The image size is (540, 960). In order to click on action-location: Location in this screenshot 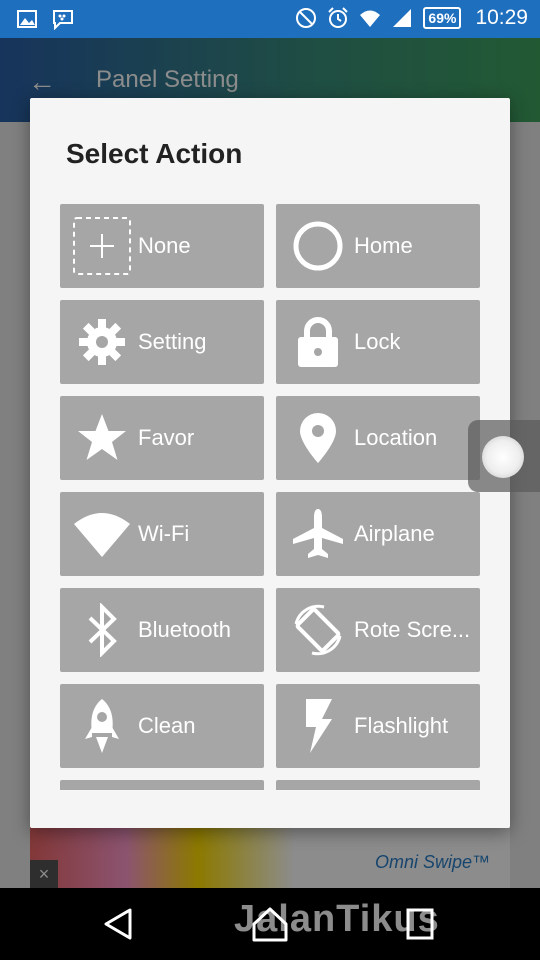, I will do `click(378, 438)`.